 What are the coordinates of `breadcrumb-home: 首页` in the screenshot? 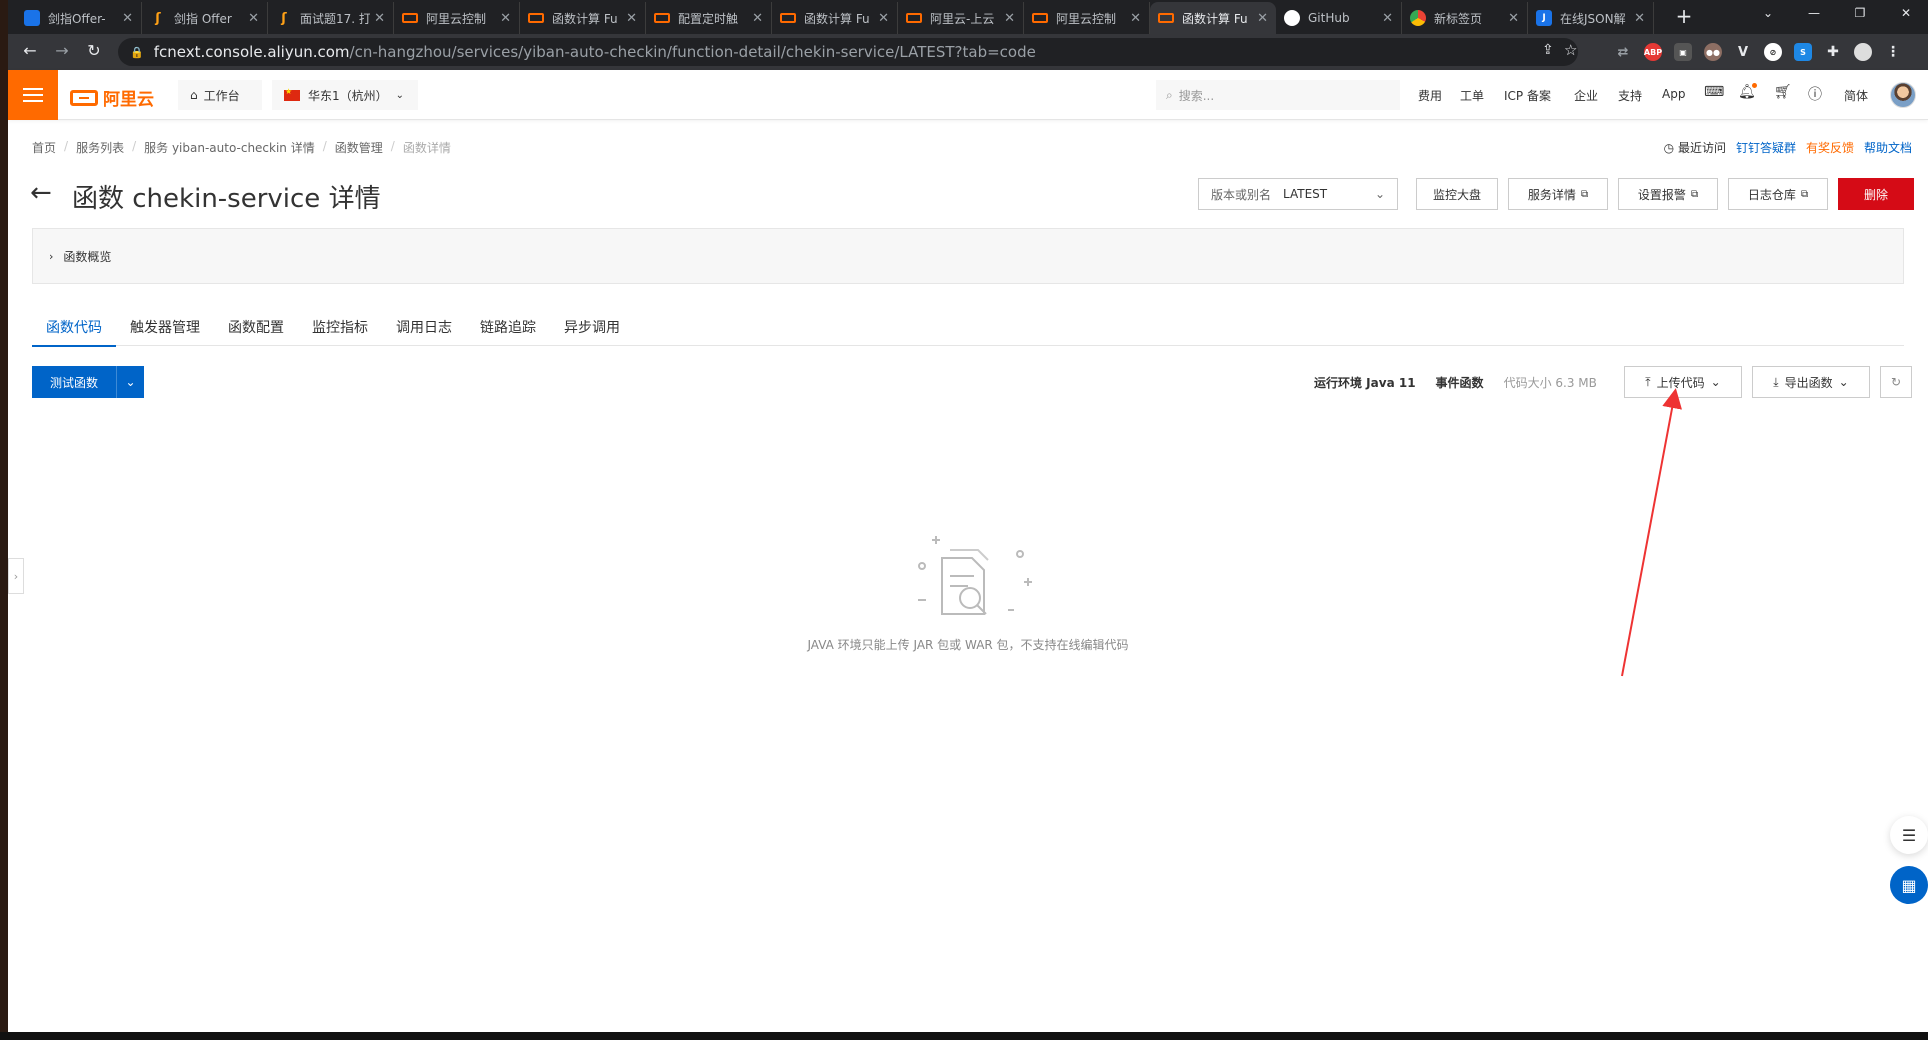 It's located at (44, 147).